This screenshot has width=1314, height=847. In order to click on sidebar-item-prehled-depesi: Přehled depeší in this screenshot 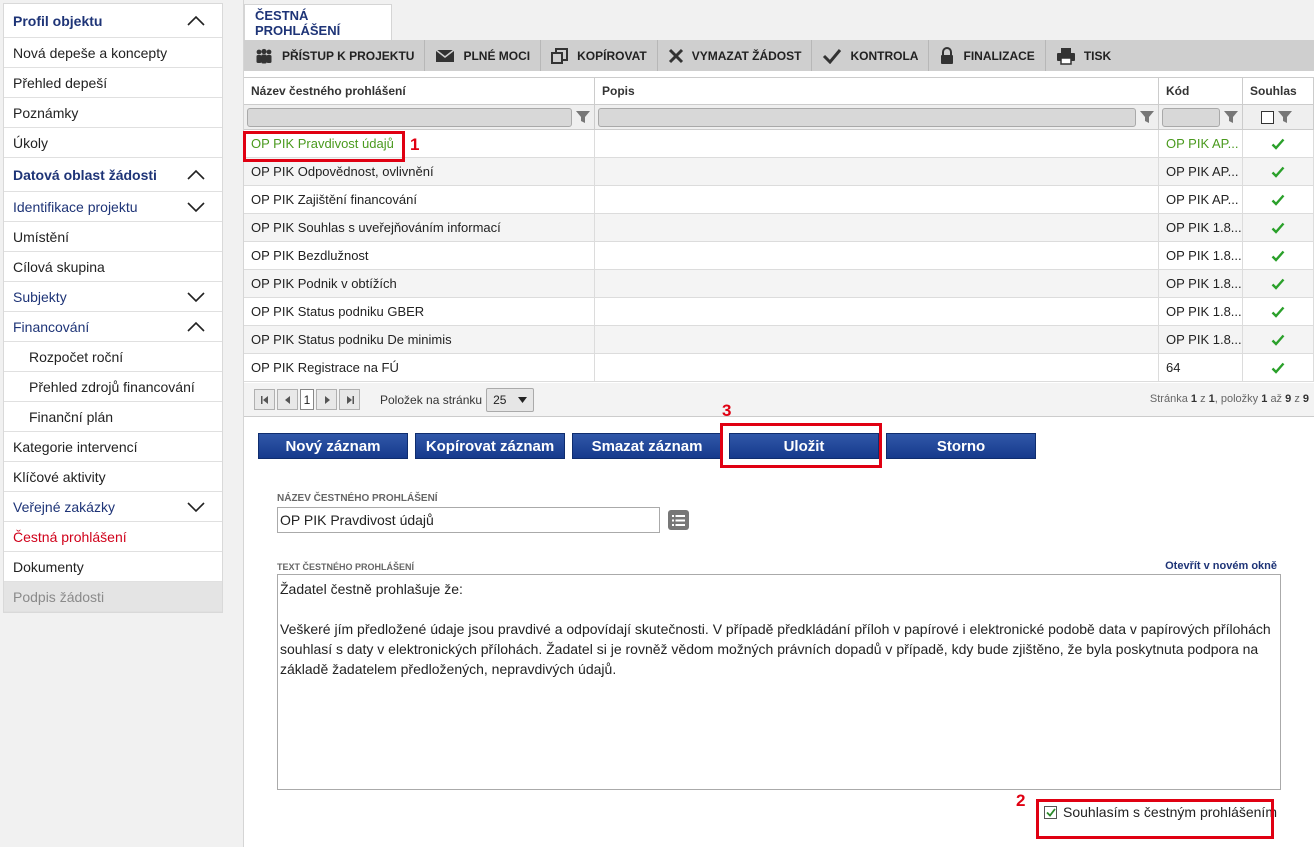, I will do `click(113, 83)`.